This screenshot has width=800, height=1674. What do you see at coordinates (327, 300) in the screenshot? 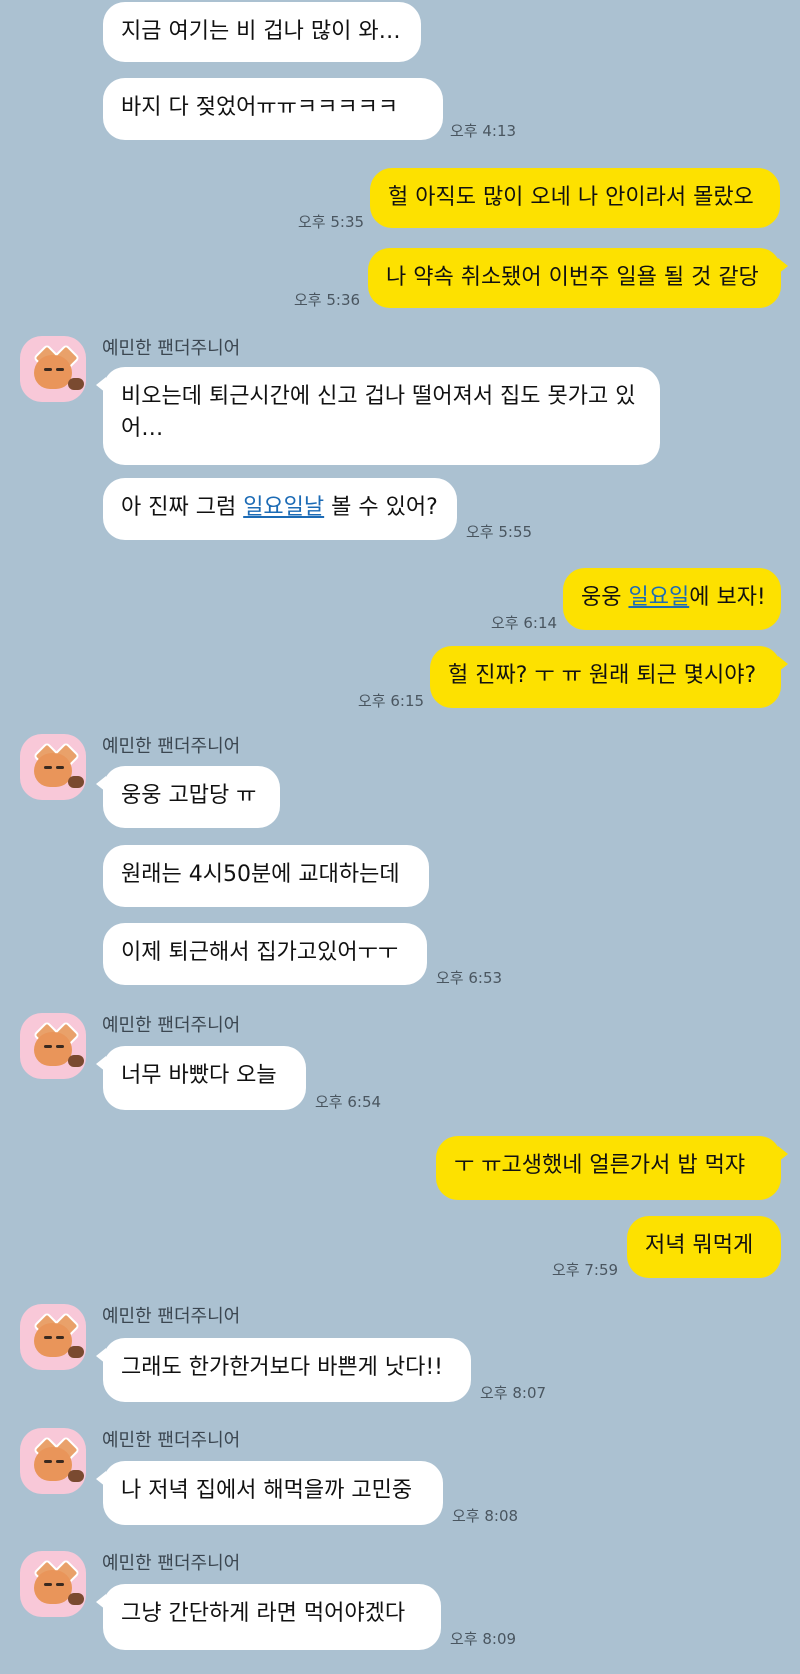
I see `message-time: 오후 5:36` at bounding box center [327, 300].